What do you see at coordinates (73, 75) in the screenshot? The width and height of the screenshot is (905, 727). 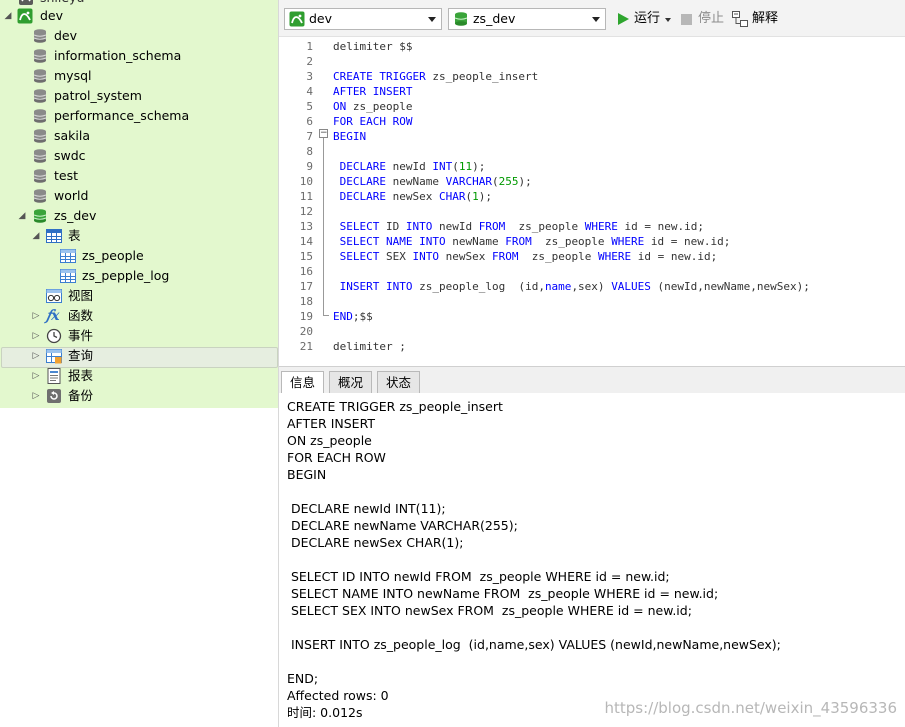 I see `database-label: mysql` at bounding box center [73, 75].